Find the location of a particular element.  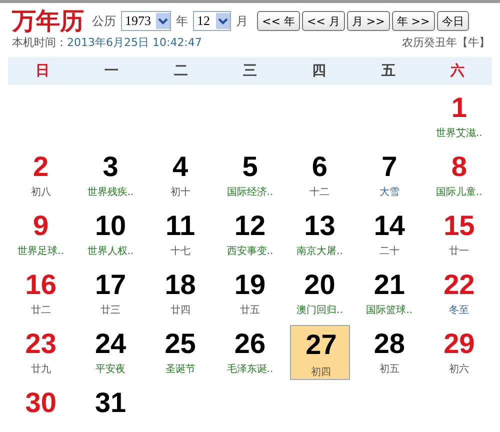

day-note: 冬至 is located at coordinates (459, 310).